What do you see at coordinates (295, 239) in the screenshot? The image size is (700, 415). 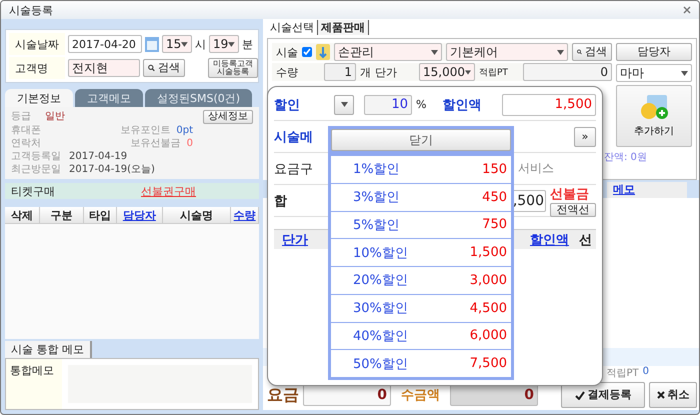 I see `column-header: 단가` at bounding box center [295, 239].